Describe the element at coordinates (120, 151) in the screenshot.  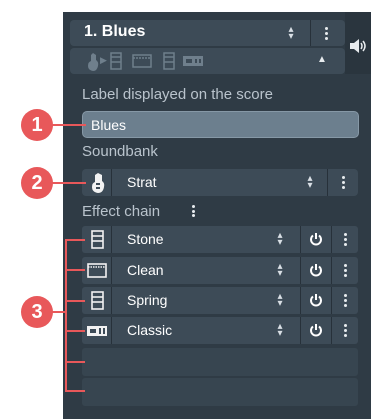
I see `soundbank-heading: Soundbank` at that location.